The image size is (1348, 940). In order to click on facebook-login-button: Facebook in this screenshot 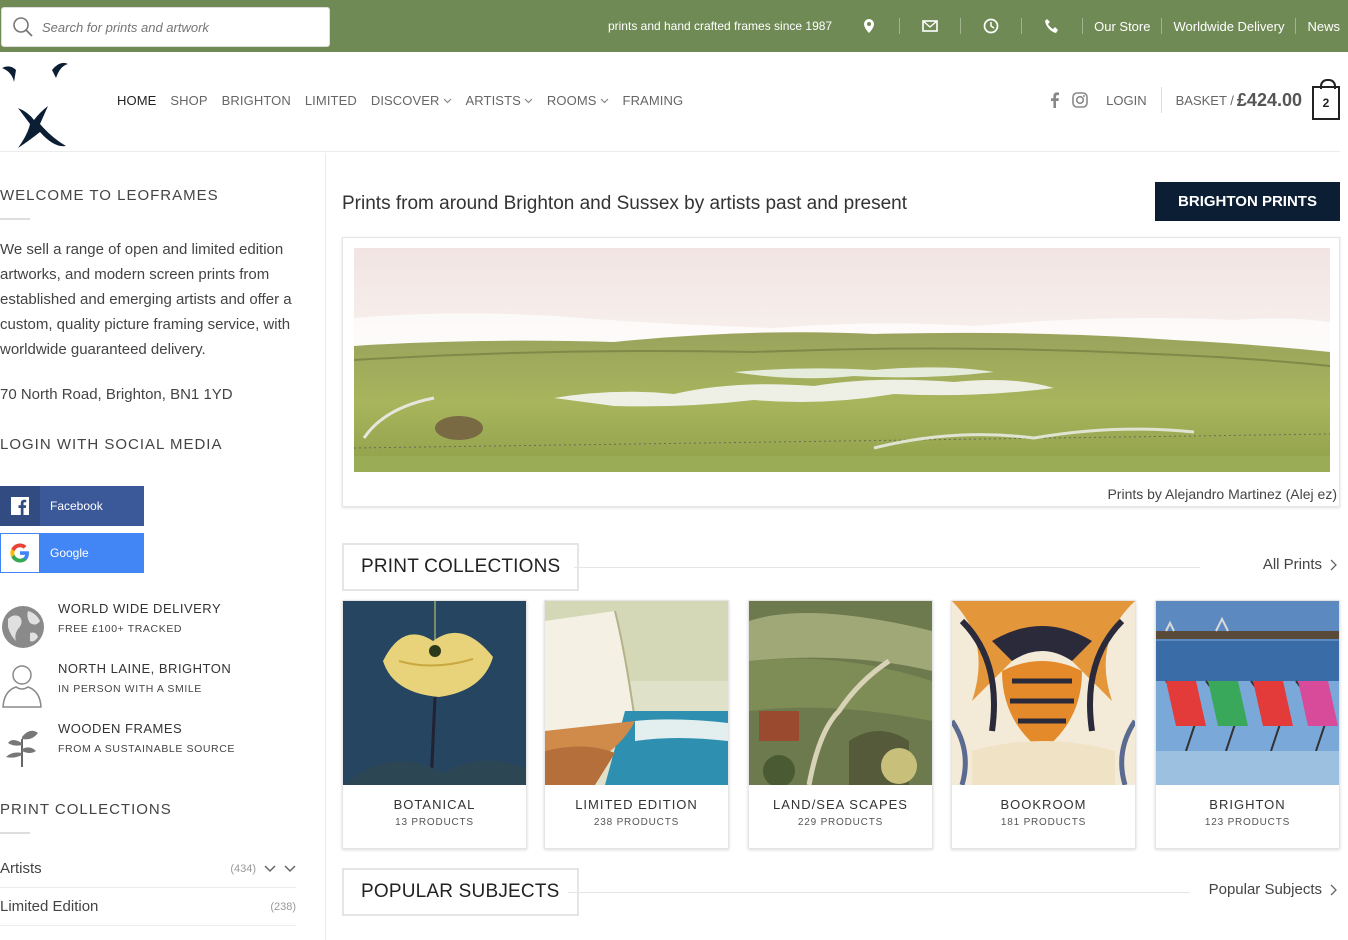, I will do `click(72, 506)`.